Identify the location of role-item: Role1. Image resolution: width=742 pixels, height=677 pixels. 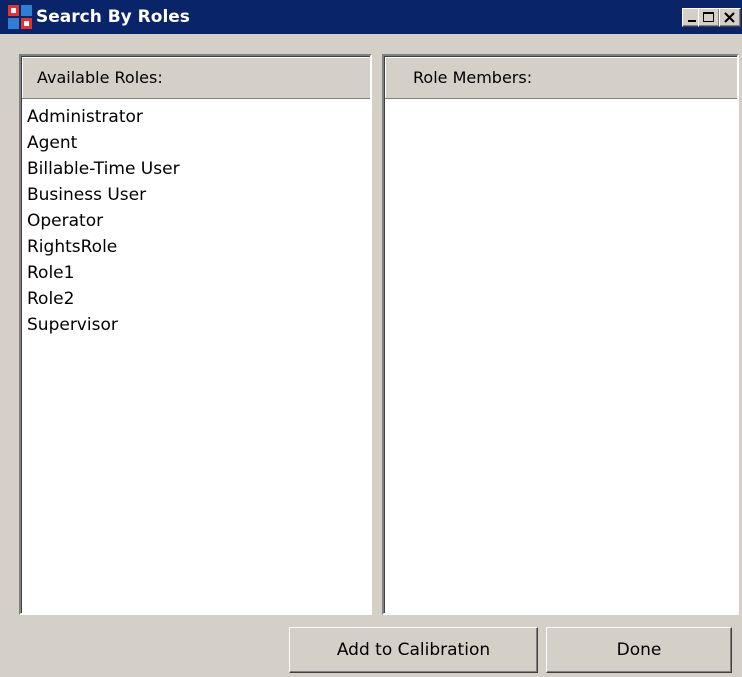
(196, 273).